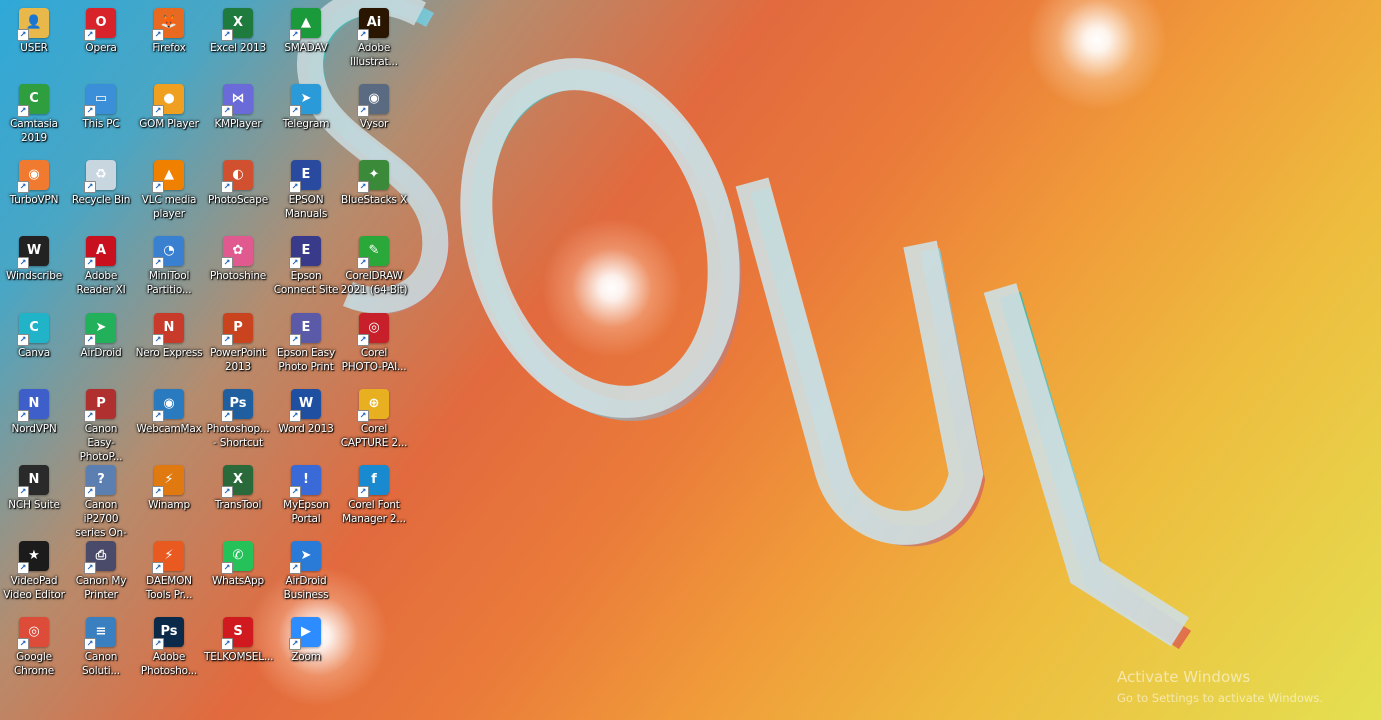  Describe the element at coordinates (34, 423) in the screenshot. I see `desktop-shortcut: N ↗ NordVPN` at that location.